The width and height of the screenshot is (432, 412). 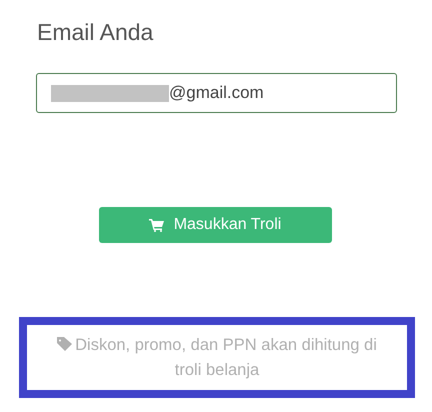 I want to click on cart-icon, so click(x=156, y=225).